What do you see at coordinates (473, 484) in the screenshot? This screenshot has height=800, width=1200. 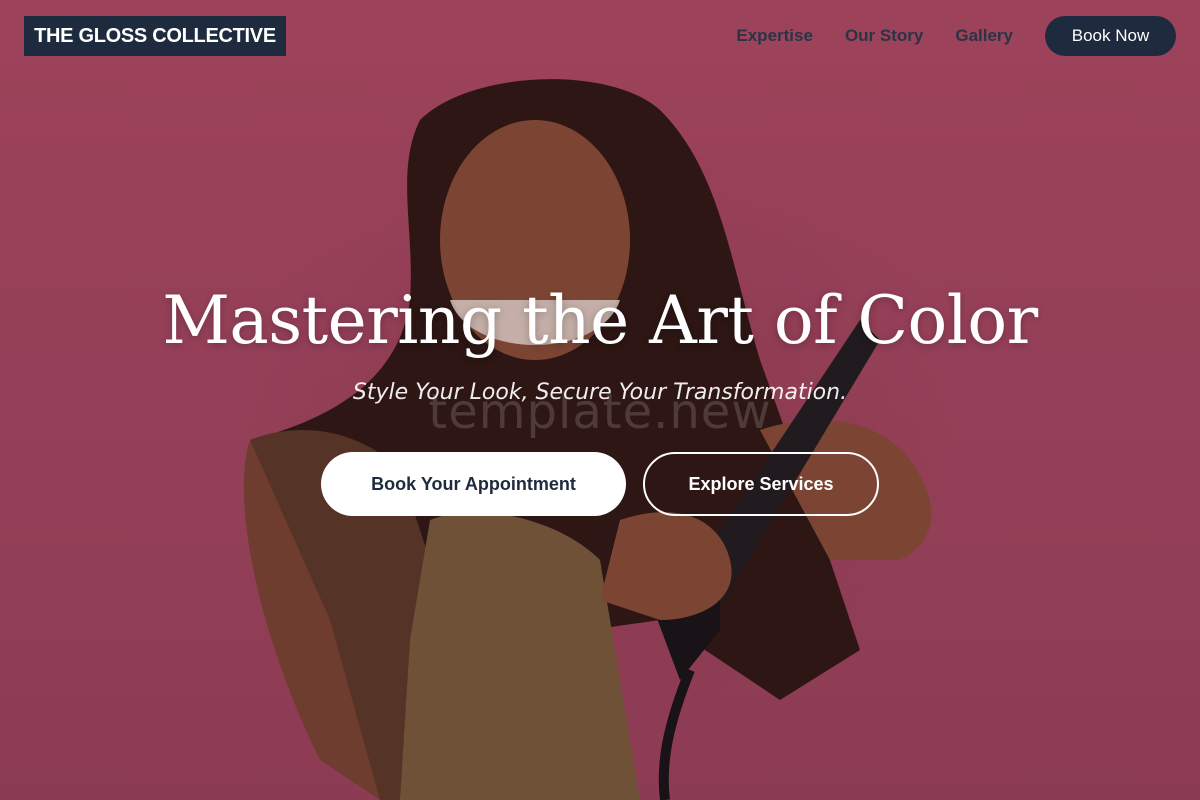 I see `book-appointment-button: Book Your Appointment` at bounding box center [473, 484].